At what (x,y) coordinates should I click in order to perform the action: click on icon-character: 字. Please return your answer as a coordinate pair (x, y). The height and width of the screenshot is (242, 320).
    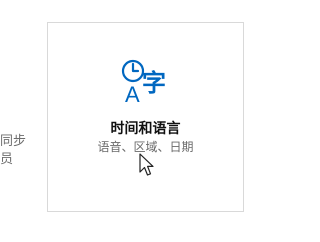
    Looking at the image, I should click on (154, 83).